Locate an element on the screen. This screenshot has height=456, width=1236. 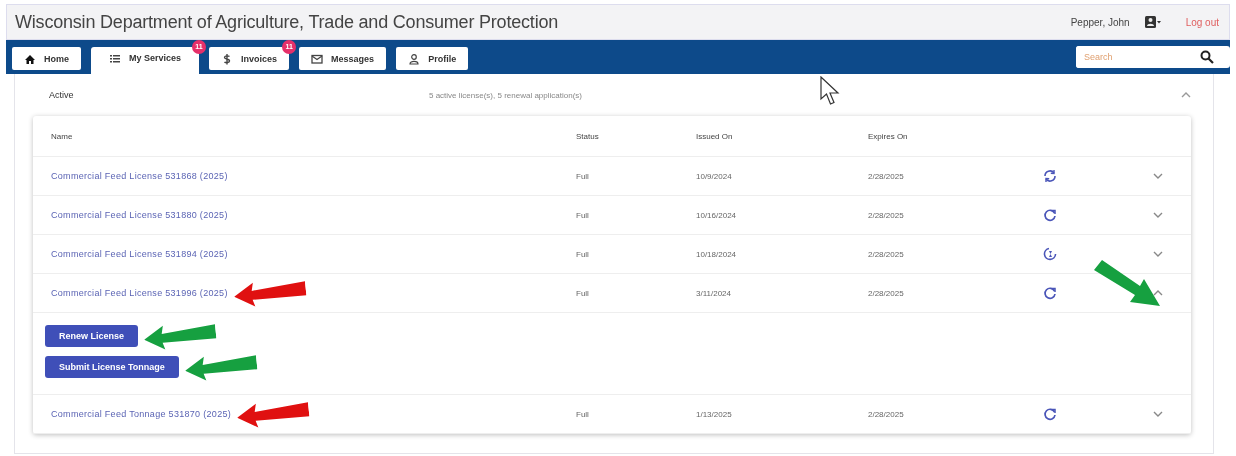
license-link: Commercial Feed License 531880 (2025) is located at coordinates (139, 215).